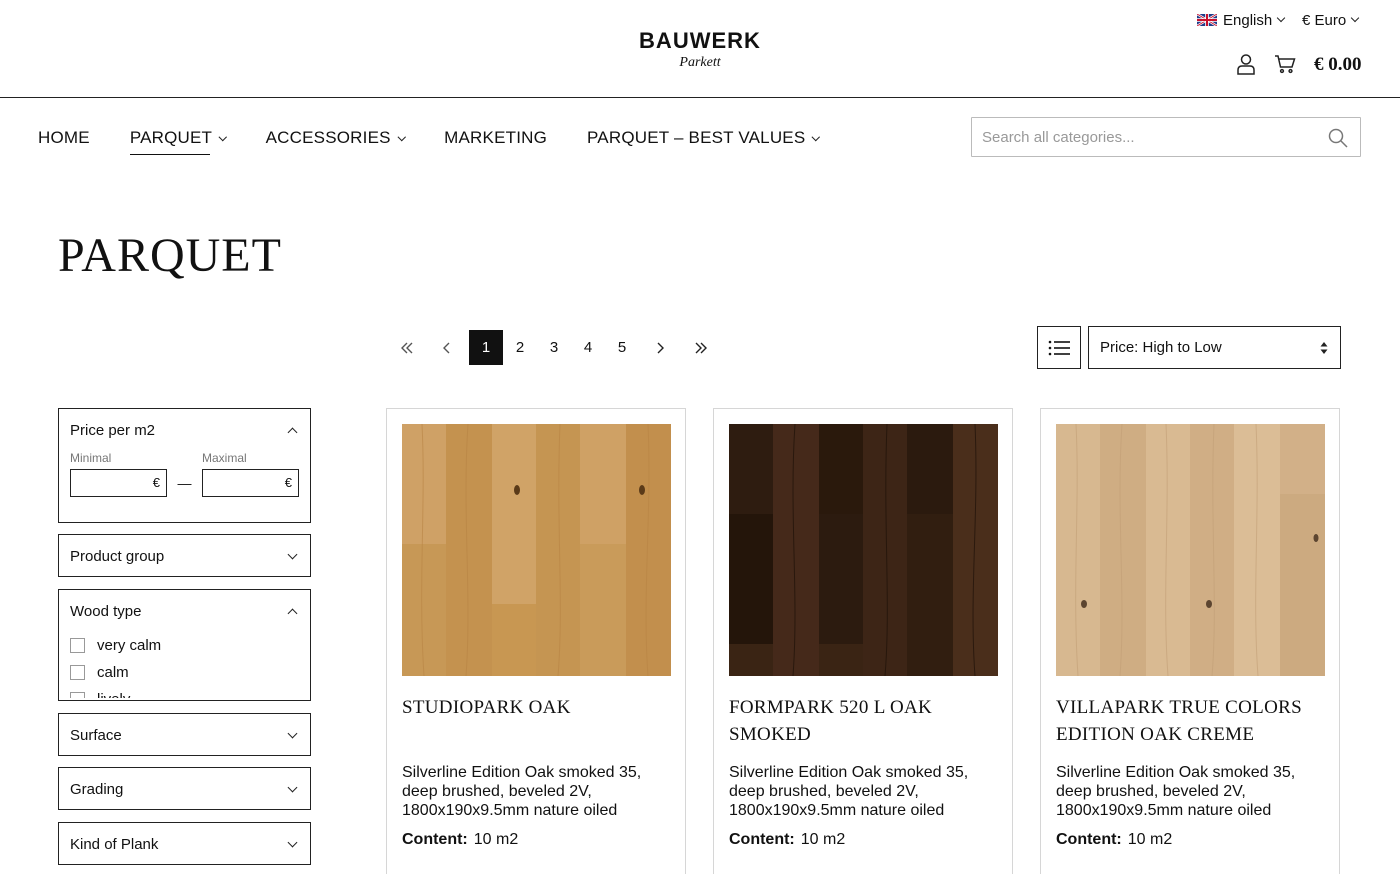 Image resolution: width=1400 pixels, height=874 pixels. What do you see at coordinates (588, 347) in the screenshot?
I see `page-4-button: 4` at bounding box center [588, 347].